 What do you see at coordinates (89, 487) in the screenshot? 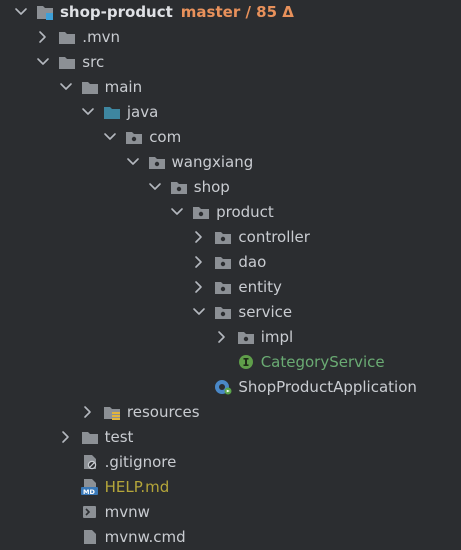
I see `markdown-file-icon: MD` at bounding box center [89, 487].